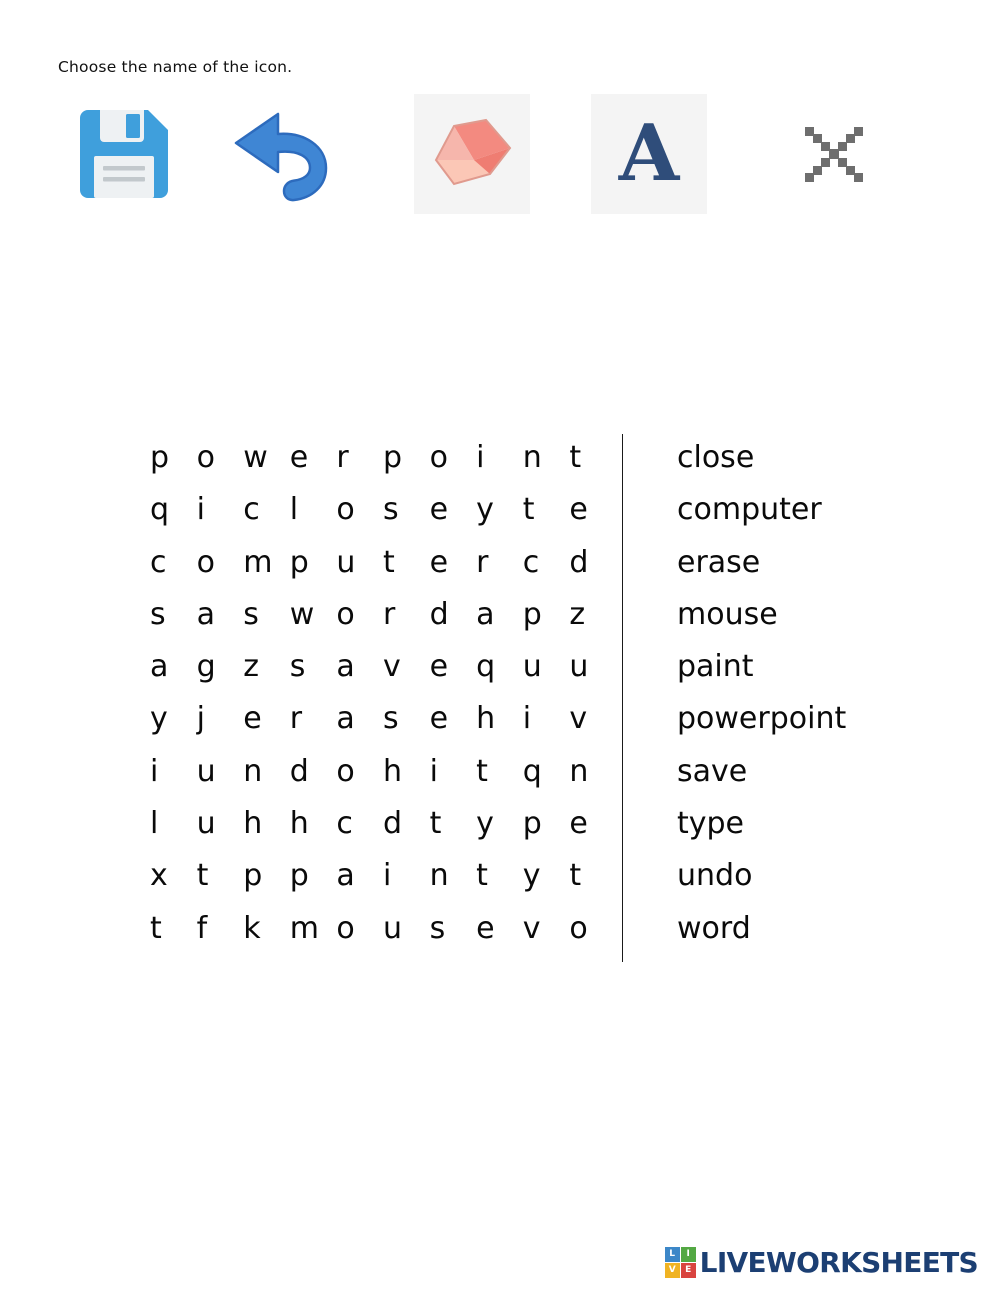 The height and width of the screenshot is (1291, 1000). What do you see at coordinates (761, 510) in the screenshot?
I see `word-list-item: computer` at bounding box center [761, 510].